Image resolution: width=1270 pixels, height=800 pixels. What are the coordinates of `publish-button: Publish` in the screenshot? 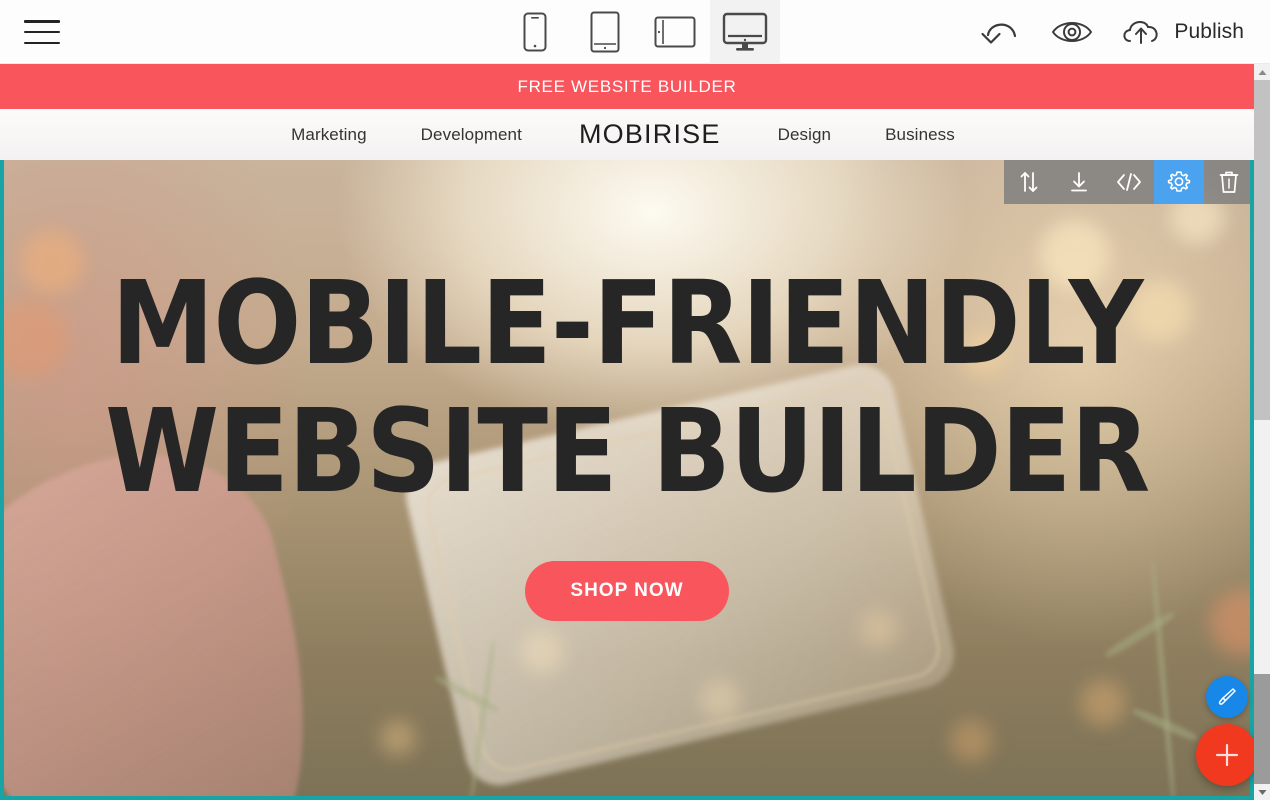 It's located at (1181, 32).